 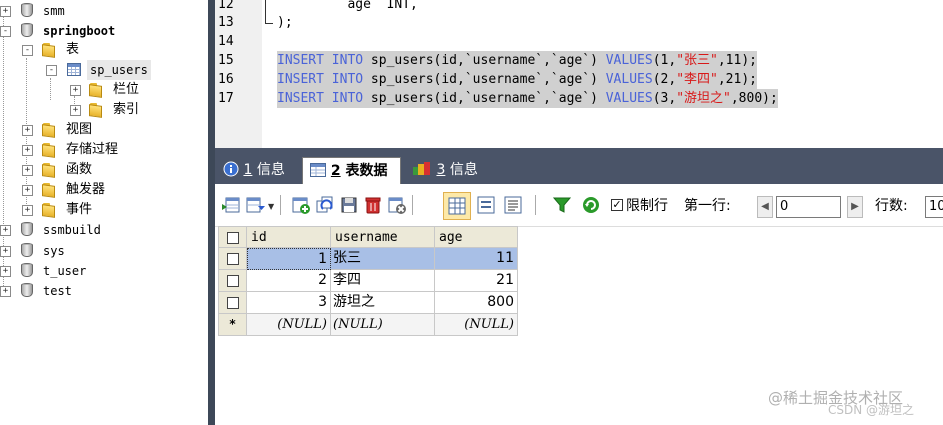 What do you see at coordinates (231, 169) in the screenshot?
I see `info-icon` at bounding box center [231, 169].